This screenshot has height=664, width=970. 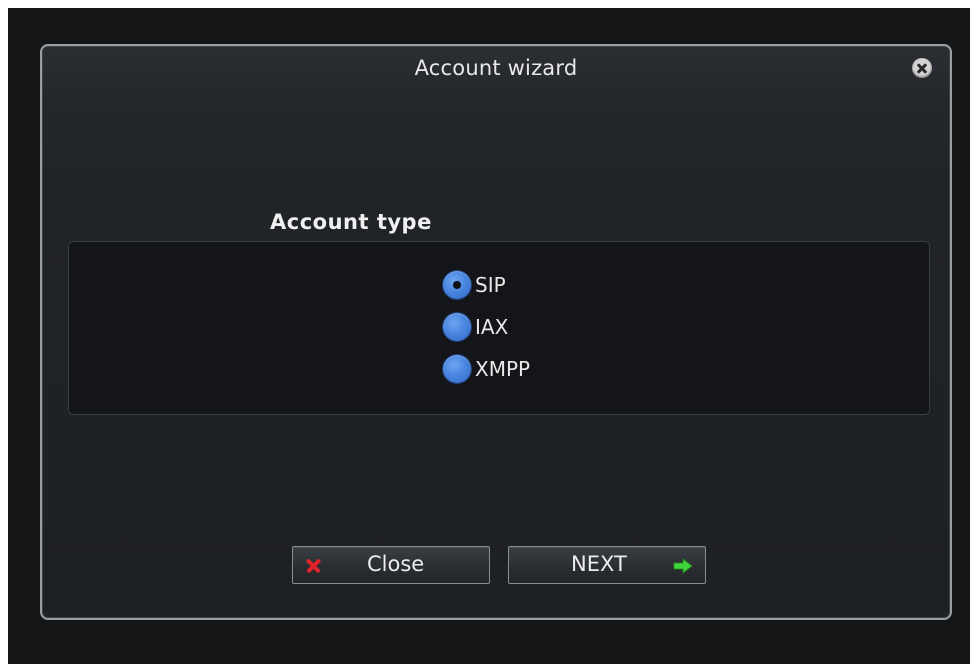 I want to click on account-type-heading: Account type, so click(x=351, y=222).